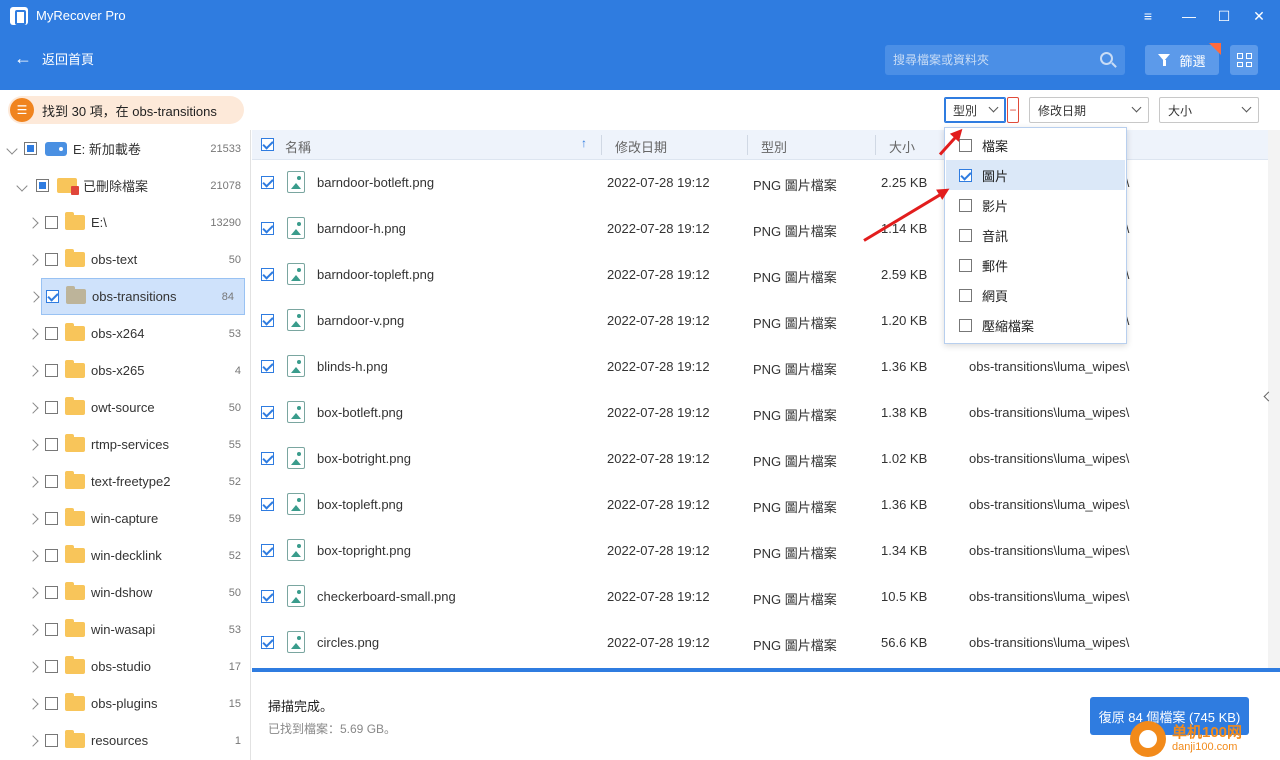 This screenshot has width=1280, height=760. I want to click on tree-folder-item: win-capture 59, so click(125, 518).